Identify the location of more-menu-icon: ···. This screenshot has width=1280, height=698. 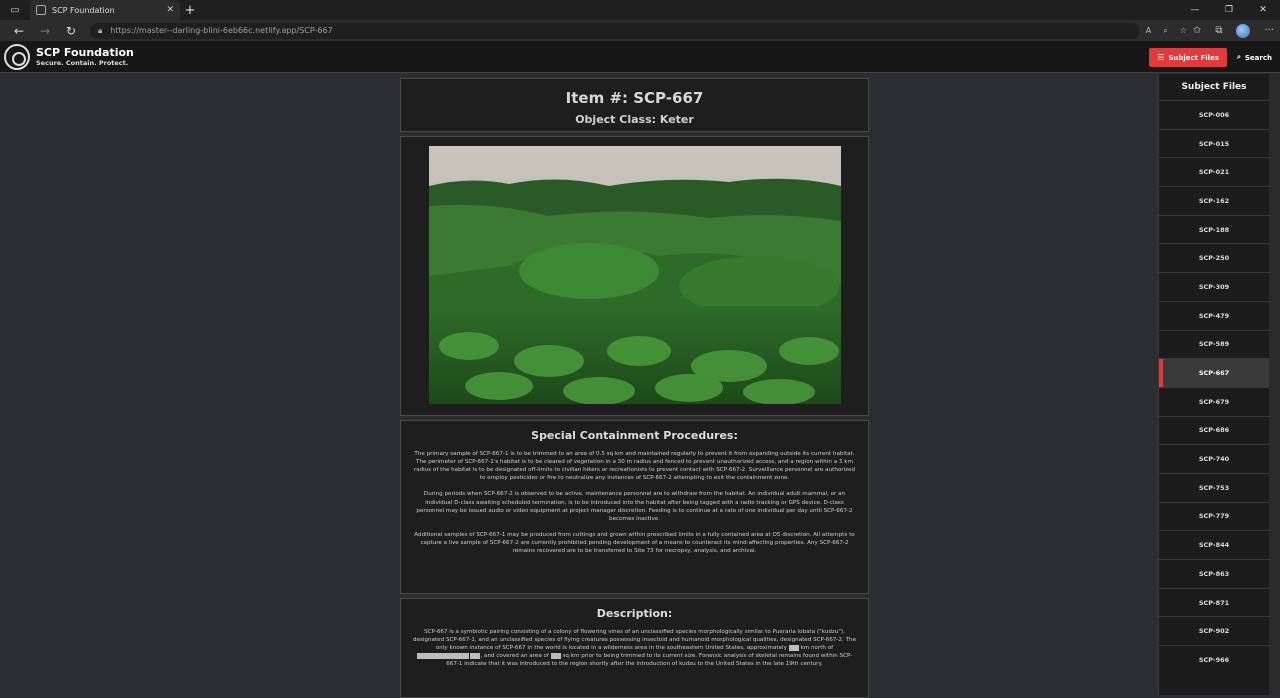
(1269, 30).